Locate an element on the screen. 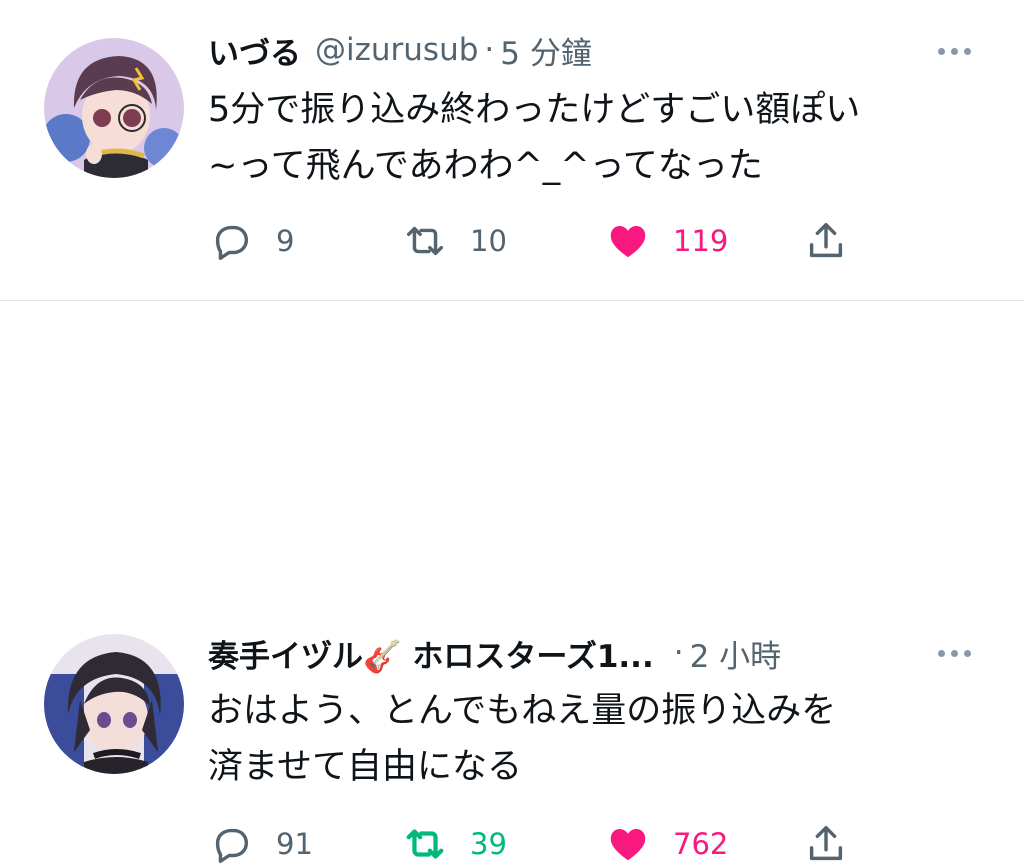  tweet-text: 5分で振り込み終わったけどすごい額ぽい ~って飛んであわわ^_^ってなった is located at coordinates (603, 138).